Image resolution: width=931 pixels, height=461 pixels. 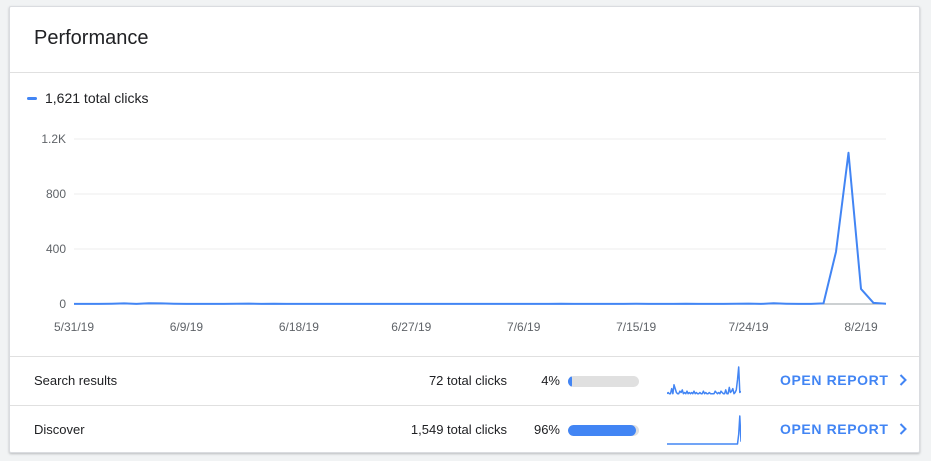 I want to click on x-tick-label: 8/2/19, so click(x=861, y=327).